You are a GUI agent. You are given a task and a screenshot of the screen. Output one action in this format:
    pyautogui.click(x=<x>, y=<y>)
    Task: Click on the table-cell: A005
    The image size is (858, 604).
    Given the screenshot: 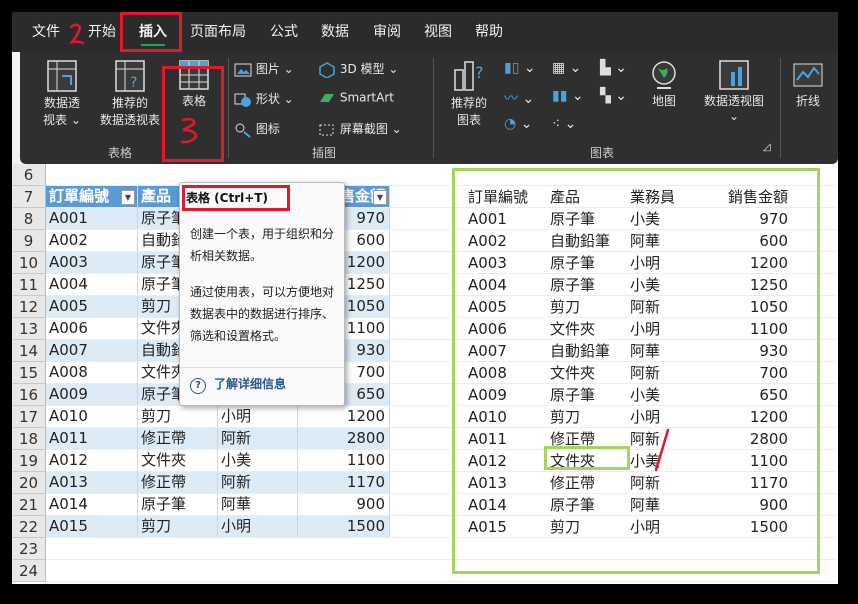 What is the action you would take?
    pyautogui.click(x=92, y=307)
    